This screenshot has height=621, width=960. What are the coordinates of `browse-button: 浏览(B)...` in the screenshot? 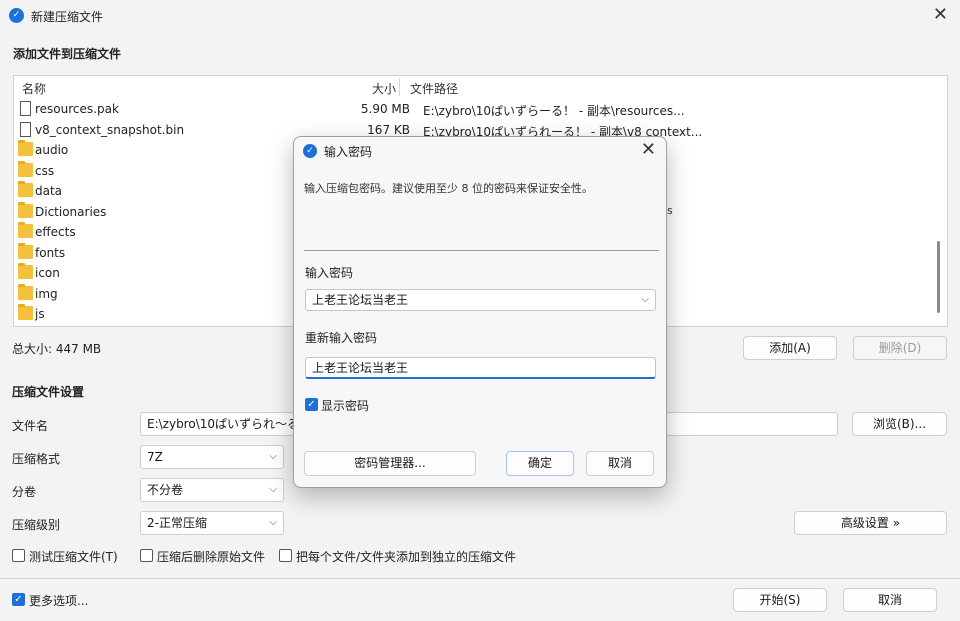 It's located at (899, 424).